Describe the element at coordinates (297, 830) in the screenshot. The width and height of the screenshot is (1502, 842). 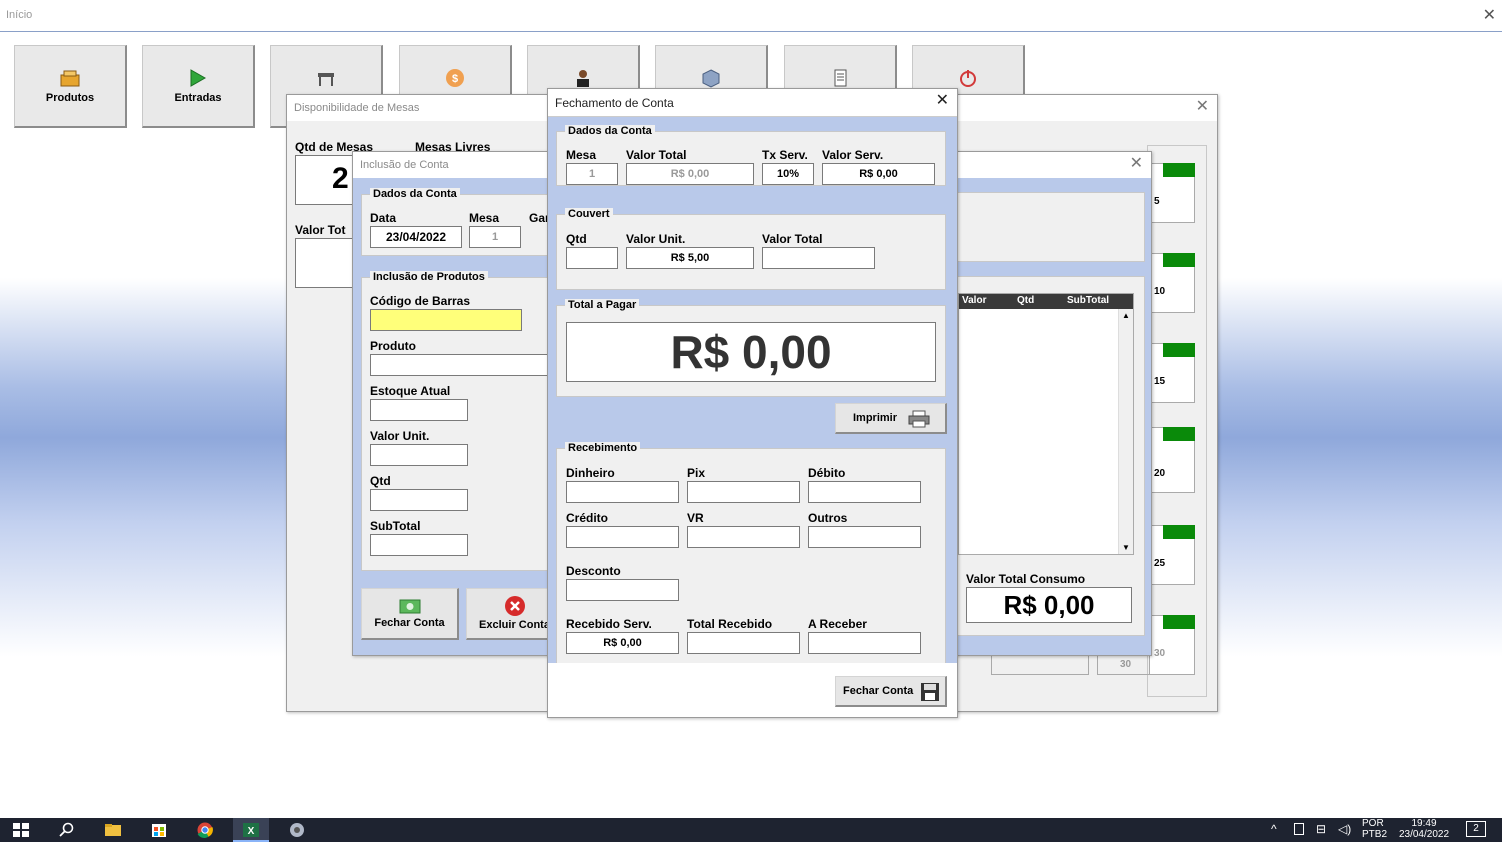
I see `app-icon` at that location.